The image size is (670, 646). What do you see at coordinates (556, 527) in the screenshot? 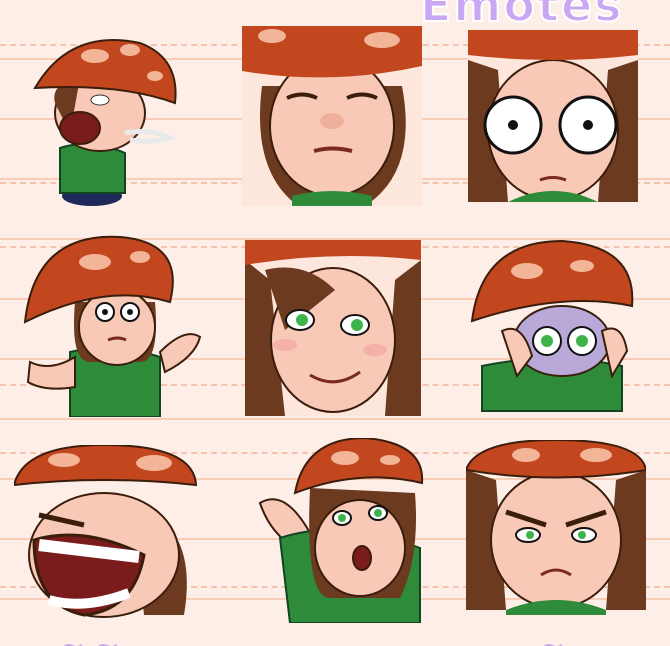
I see `emote-angry` at bounding box center [556, 527].